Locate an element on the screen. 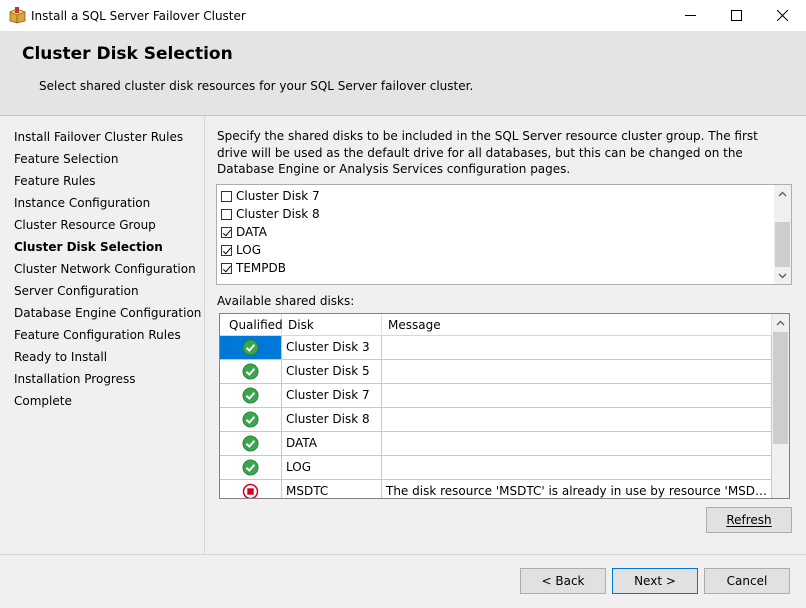 This screenshot has width=806, height=608. nav-step-item: Database Engine Configuration is located at coordinates (107, 313).